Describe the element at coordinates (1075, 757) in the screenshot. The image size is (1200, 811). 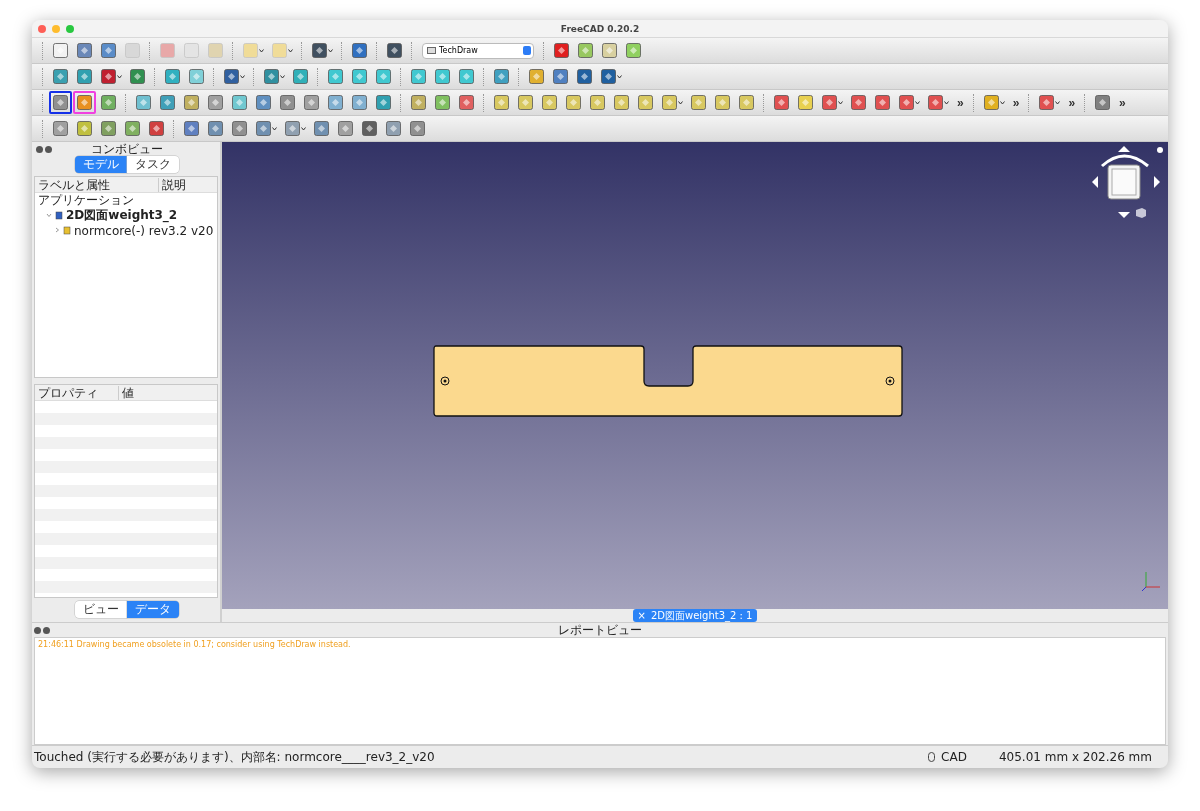
I see `dimensions-label: 405.01 mm x 202.26 mm` at that location.